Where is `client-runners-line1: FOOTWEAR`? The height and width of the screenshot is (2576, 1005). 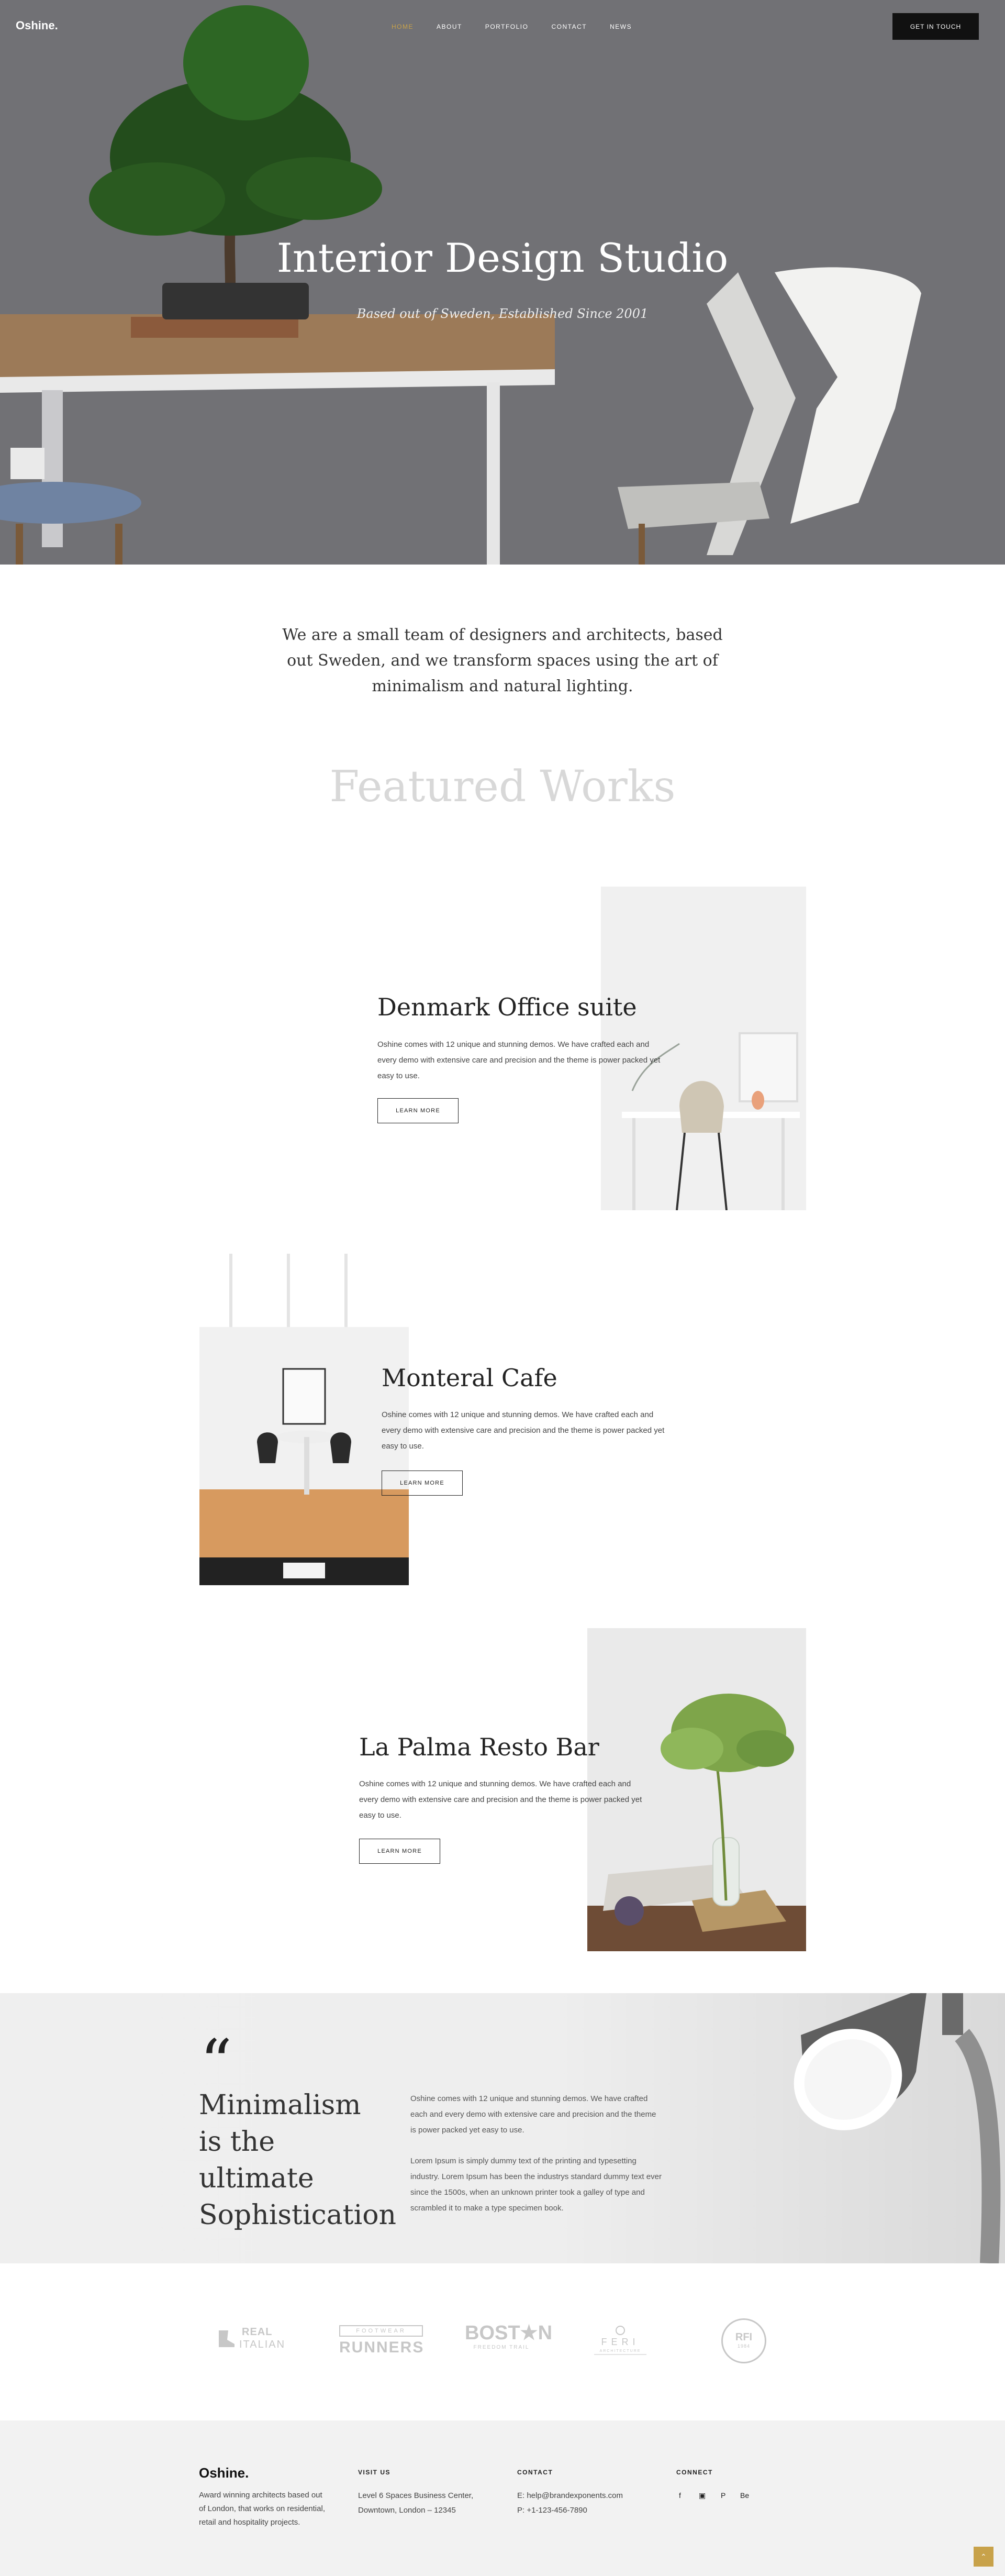
client-runners-line1: FOOTWEAR is located at coordinates (381, 2331).